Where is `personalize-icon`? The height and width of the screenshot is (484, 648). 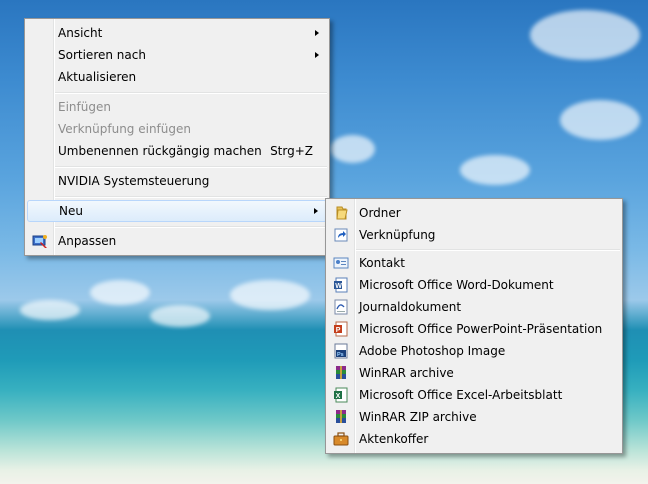
personalize-icon is located at coordinates (39, 241).